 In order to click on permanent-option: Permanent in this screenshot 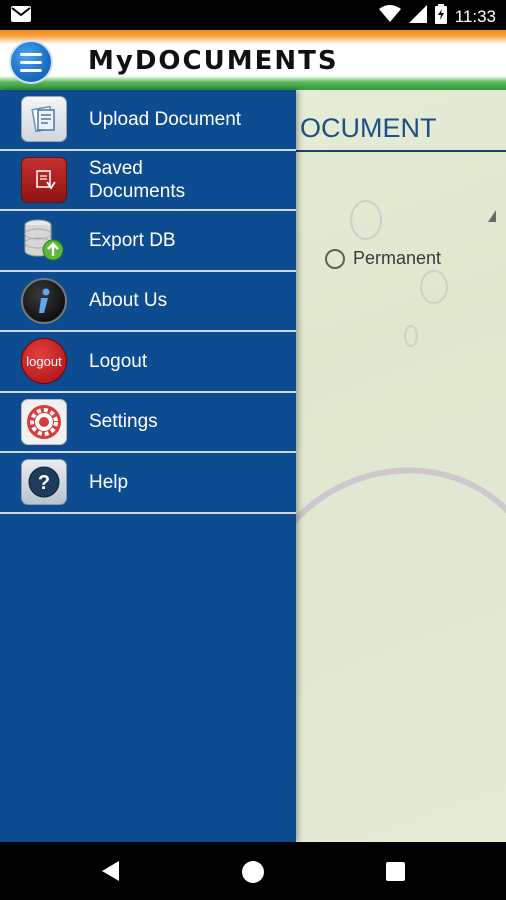, I will do `click(383, 258)`.